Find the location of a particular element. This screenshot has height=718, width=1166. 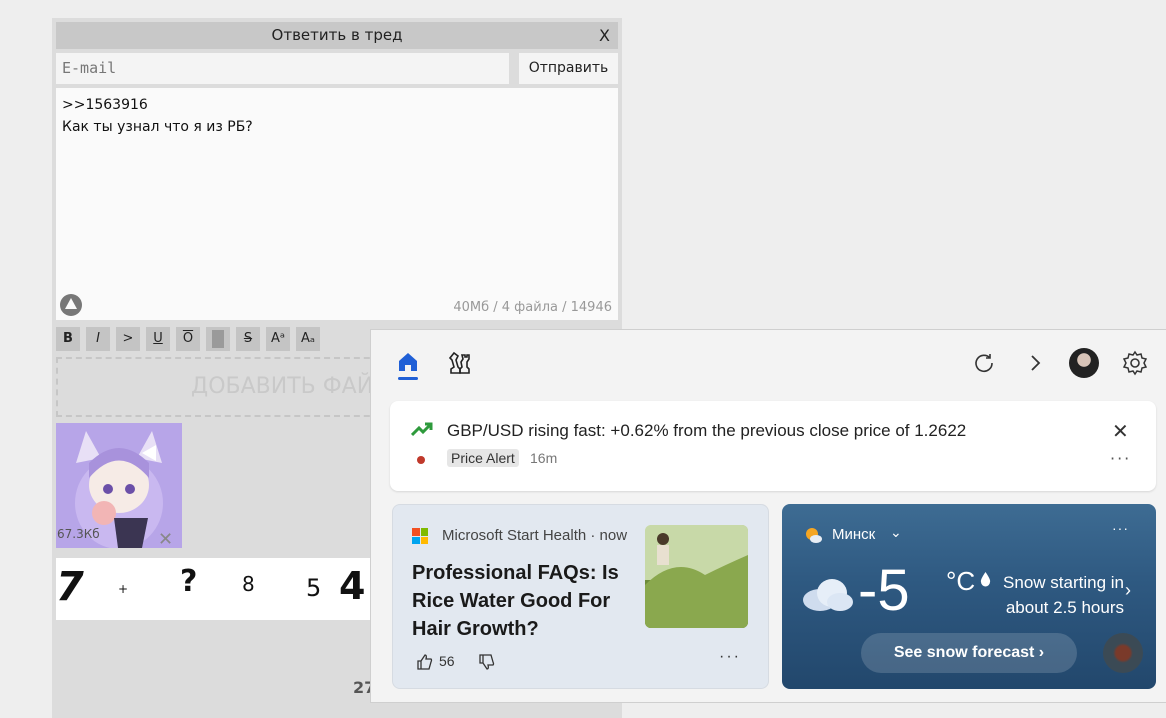

close-icon: ✕ is located at coordinates (1120, 431).